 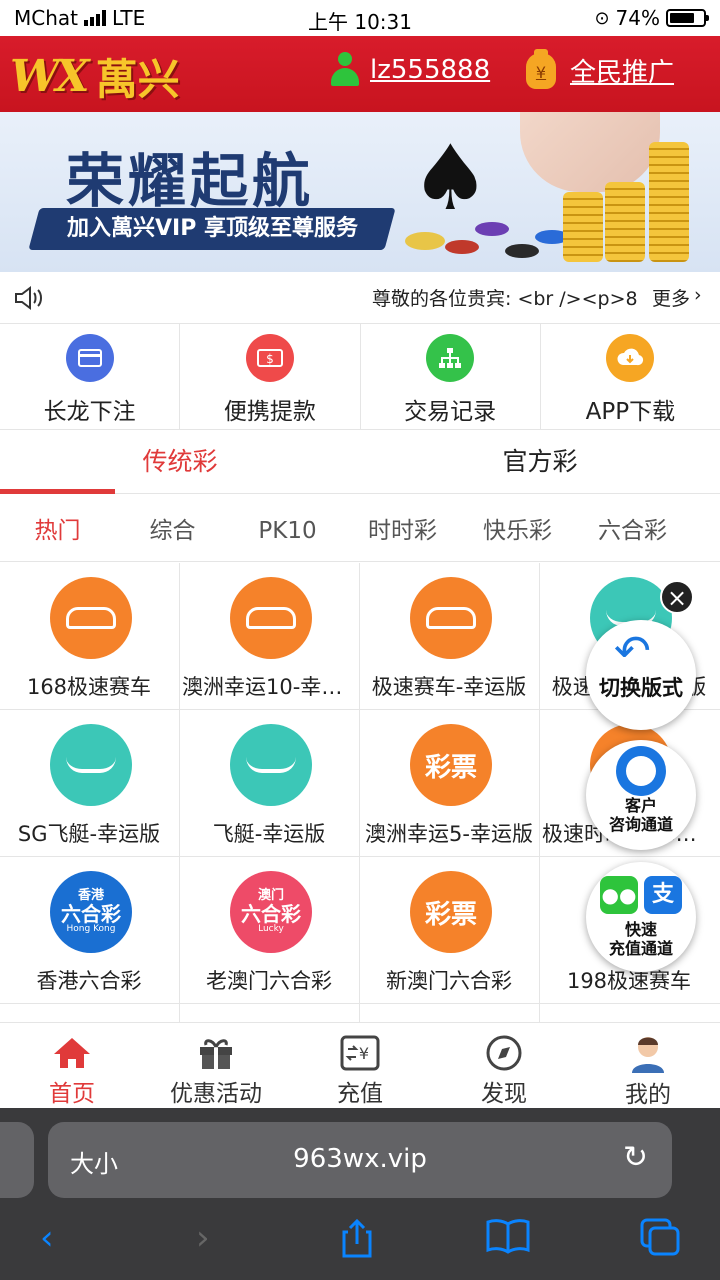 I want to click on category-pk10: PK10, so click(x=287, y=528).